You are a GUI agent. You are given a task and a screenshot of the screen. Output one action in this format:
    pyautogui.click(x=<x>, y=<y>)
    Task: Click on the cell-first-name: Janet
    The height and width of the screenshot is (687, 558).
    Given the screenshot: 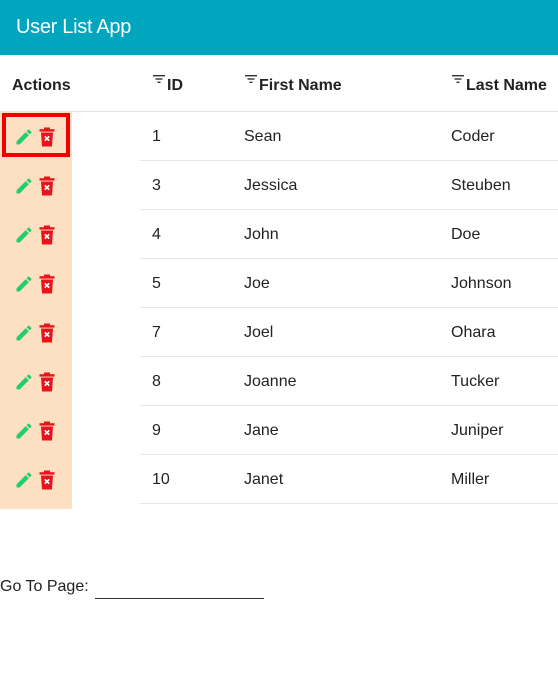 What is the action you would take?
    pyautogui.click(x=264, y=479)
    